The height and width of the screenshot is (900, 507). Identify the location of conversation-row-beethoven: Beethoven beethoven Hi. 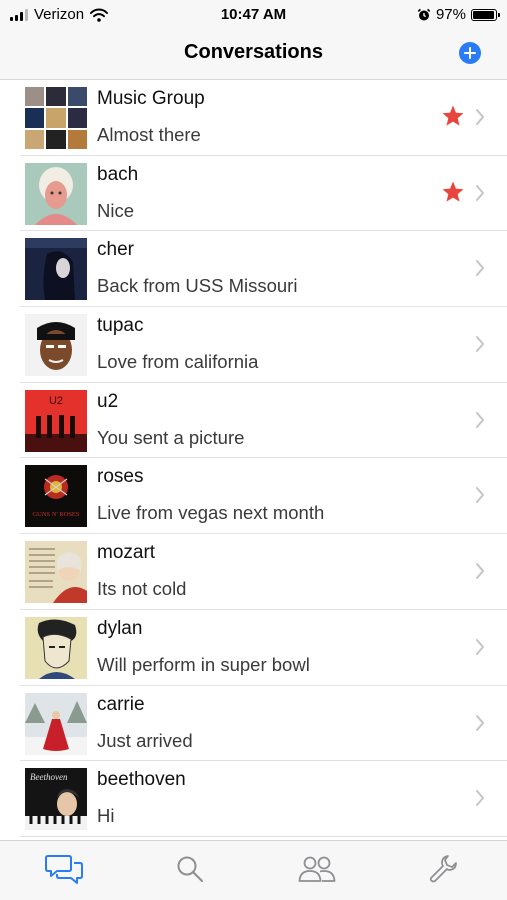
(263, 799).